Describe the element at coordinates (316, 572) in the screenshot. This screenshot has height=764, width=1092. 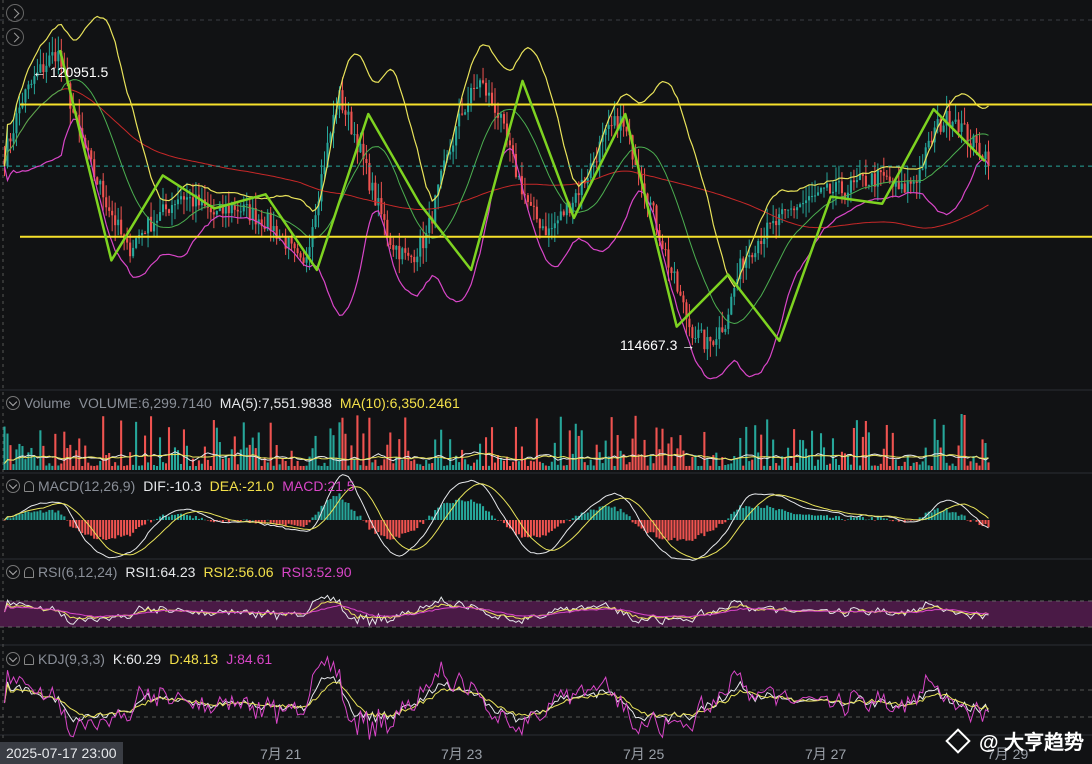
I see `rsi-rsi3: RSI3:52.90` at that location.